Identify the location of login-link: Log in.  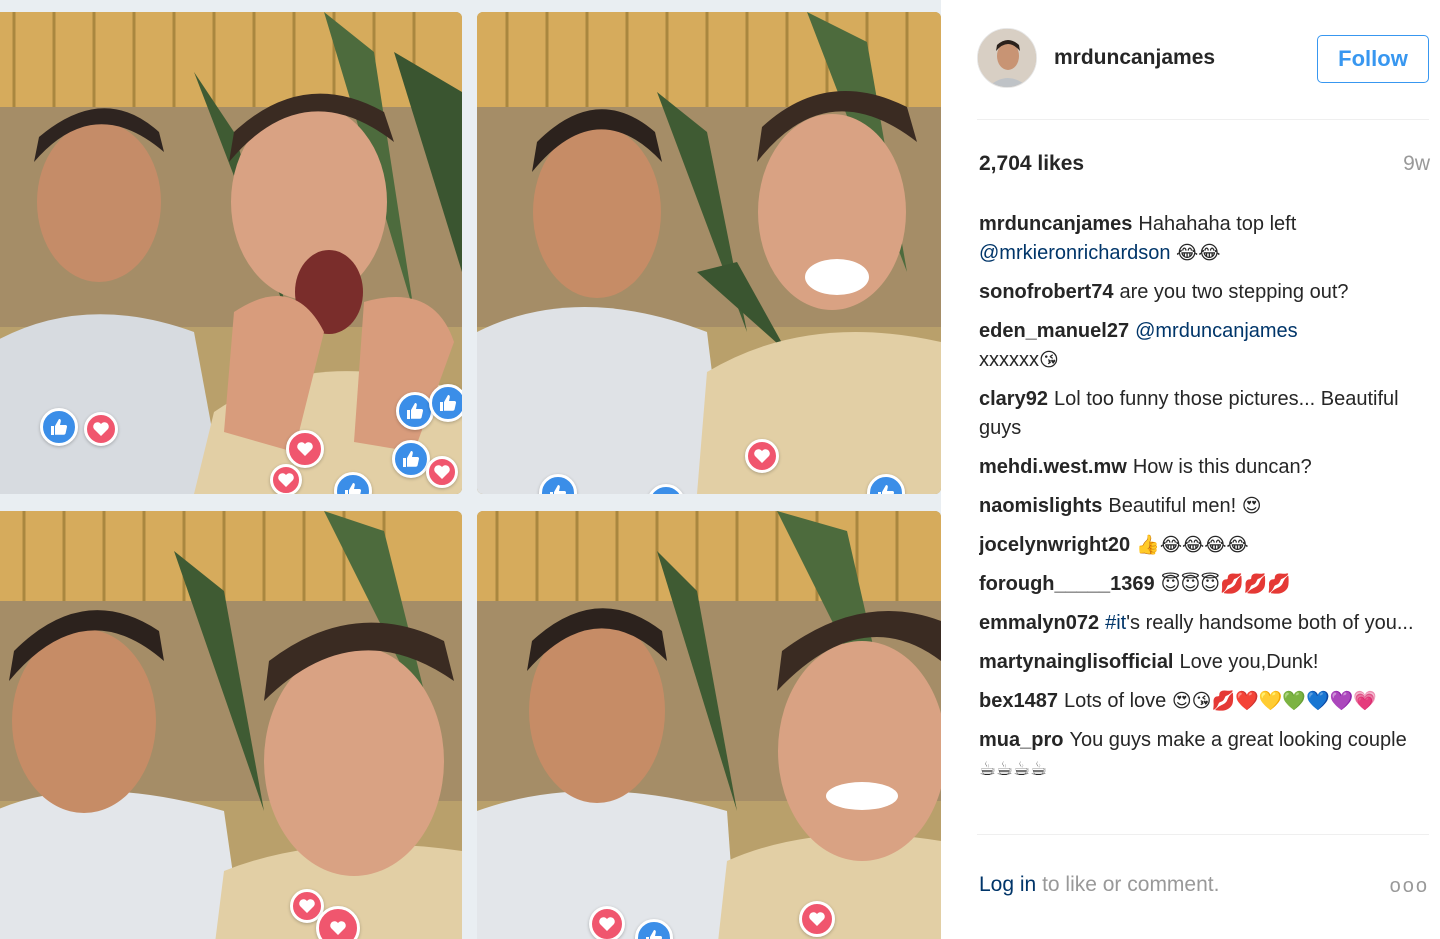
(1007, 884).